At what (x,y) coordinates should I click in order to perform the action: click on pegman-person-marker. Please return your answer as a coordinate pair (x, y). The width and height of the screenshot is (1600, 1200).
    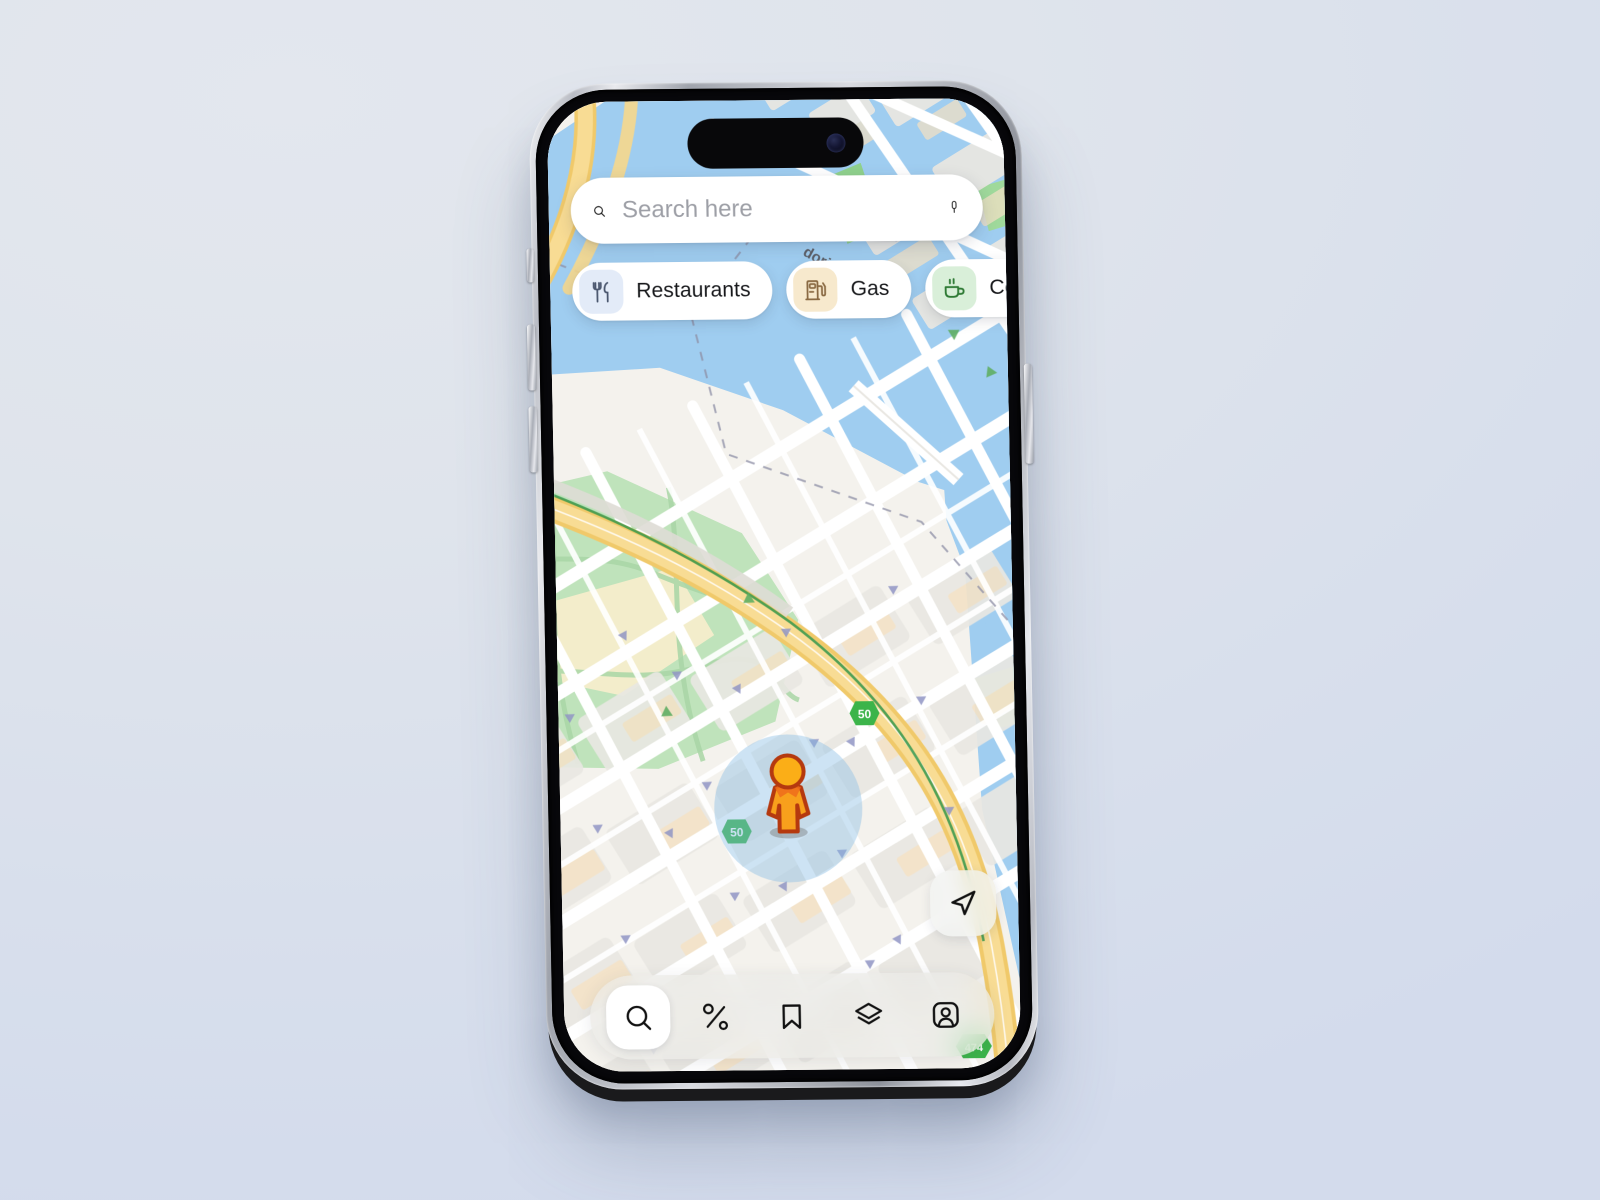
    Looking at the image, I should click on (788, 797).